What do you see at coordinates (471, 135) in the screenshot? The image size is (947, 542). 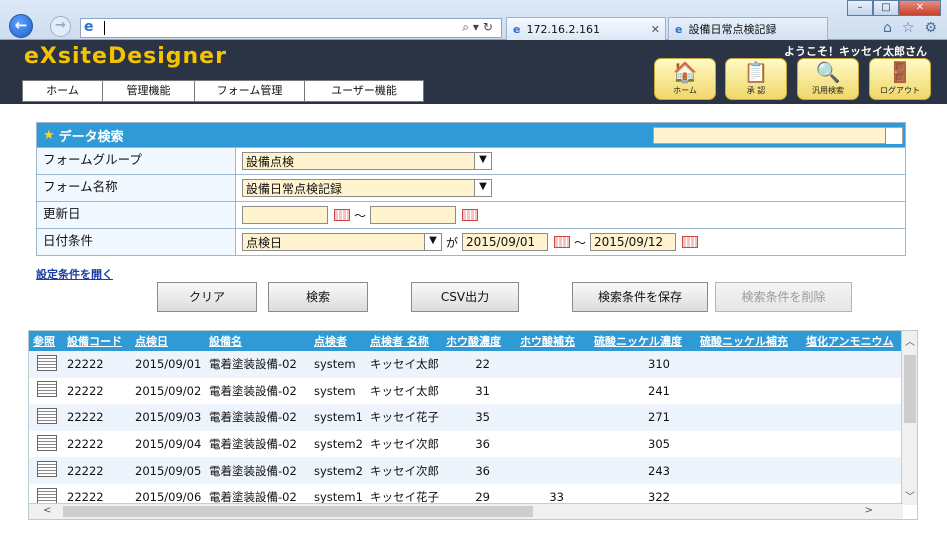 I see `search-panel-title: ★ データ検索 ▼` at bounding box center [471, 135].